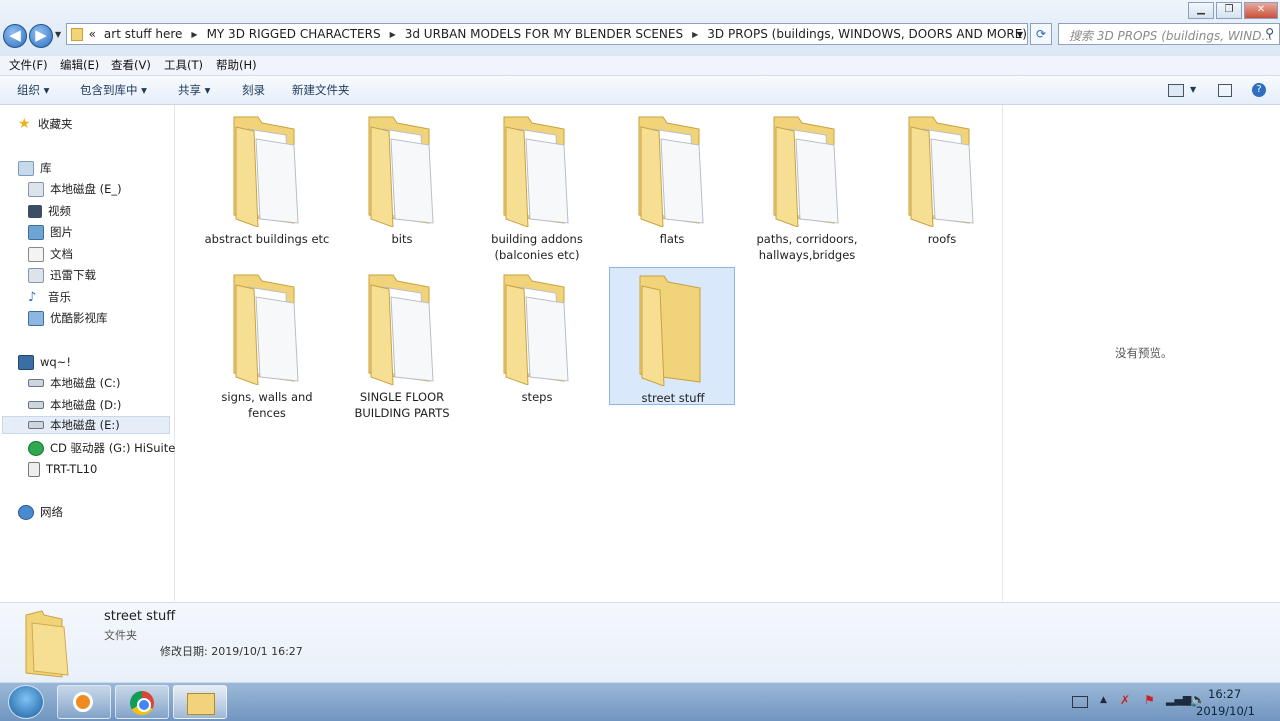  What do you see at coordinates (1125, 700) in the screenshot?
I see `network-status-icon: ✗` at bounding box center [1125, 700].